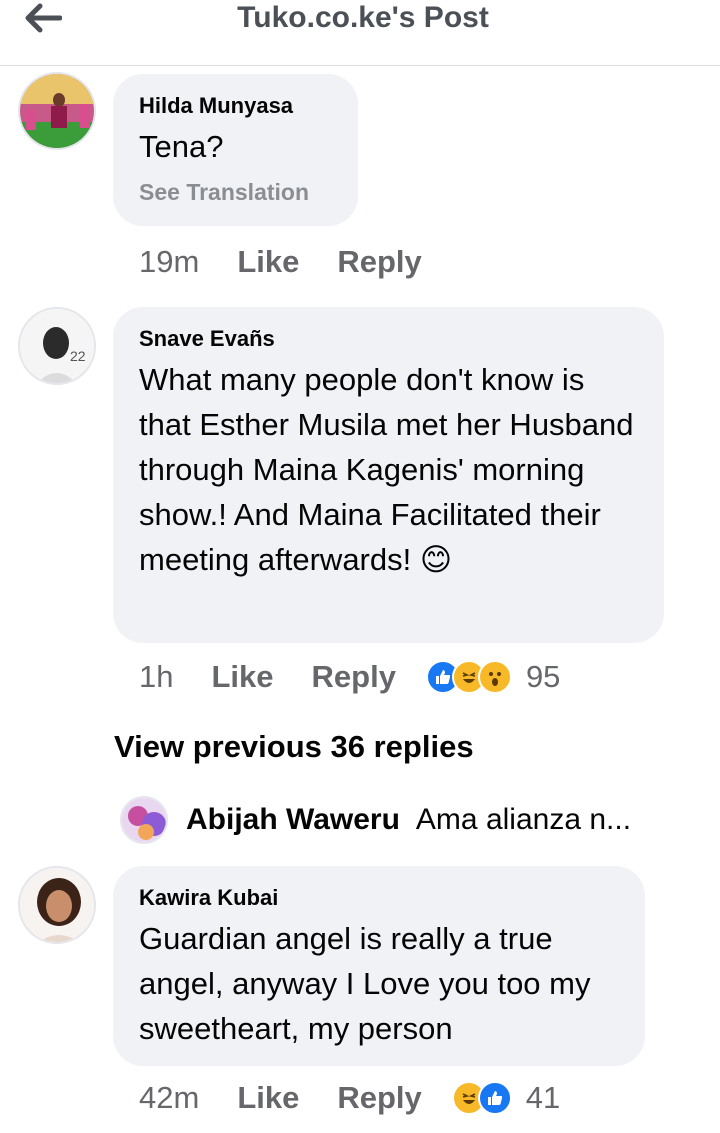  Describe the element at coordinates (388, 339) in the screenshot. I see `comment-author: Snave Evañs` at that location.